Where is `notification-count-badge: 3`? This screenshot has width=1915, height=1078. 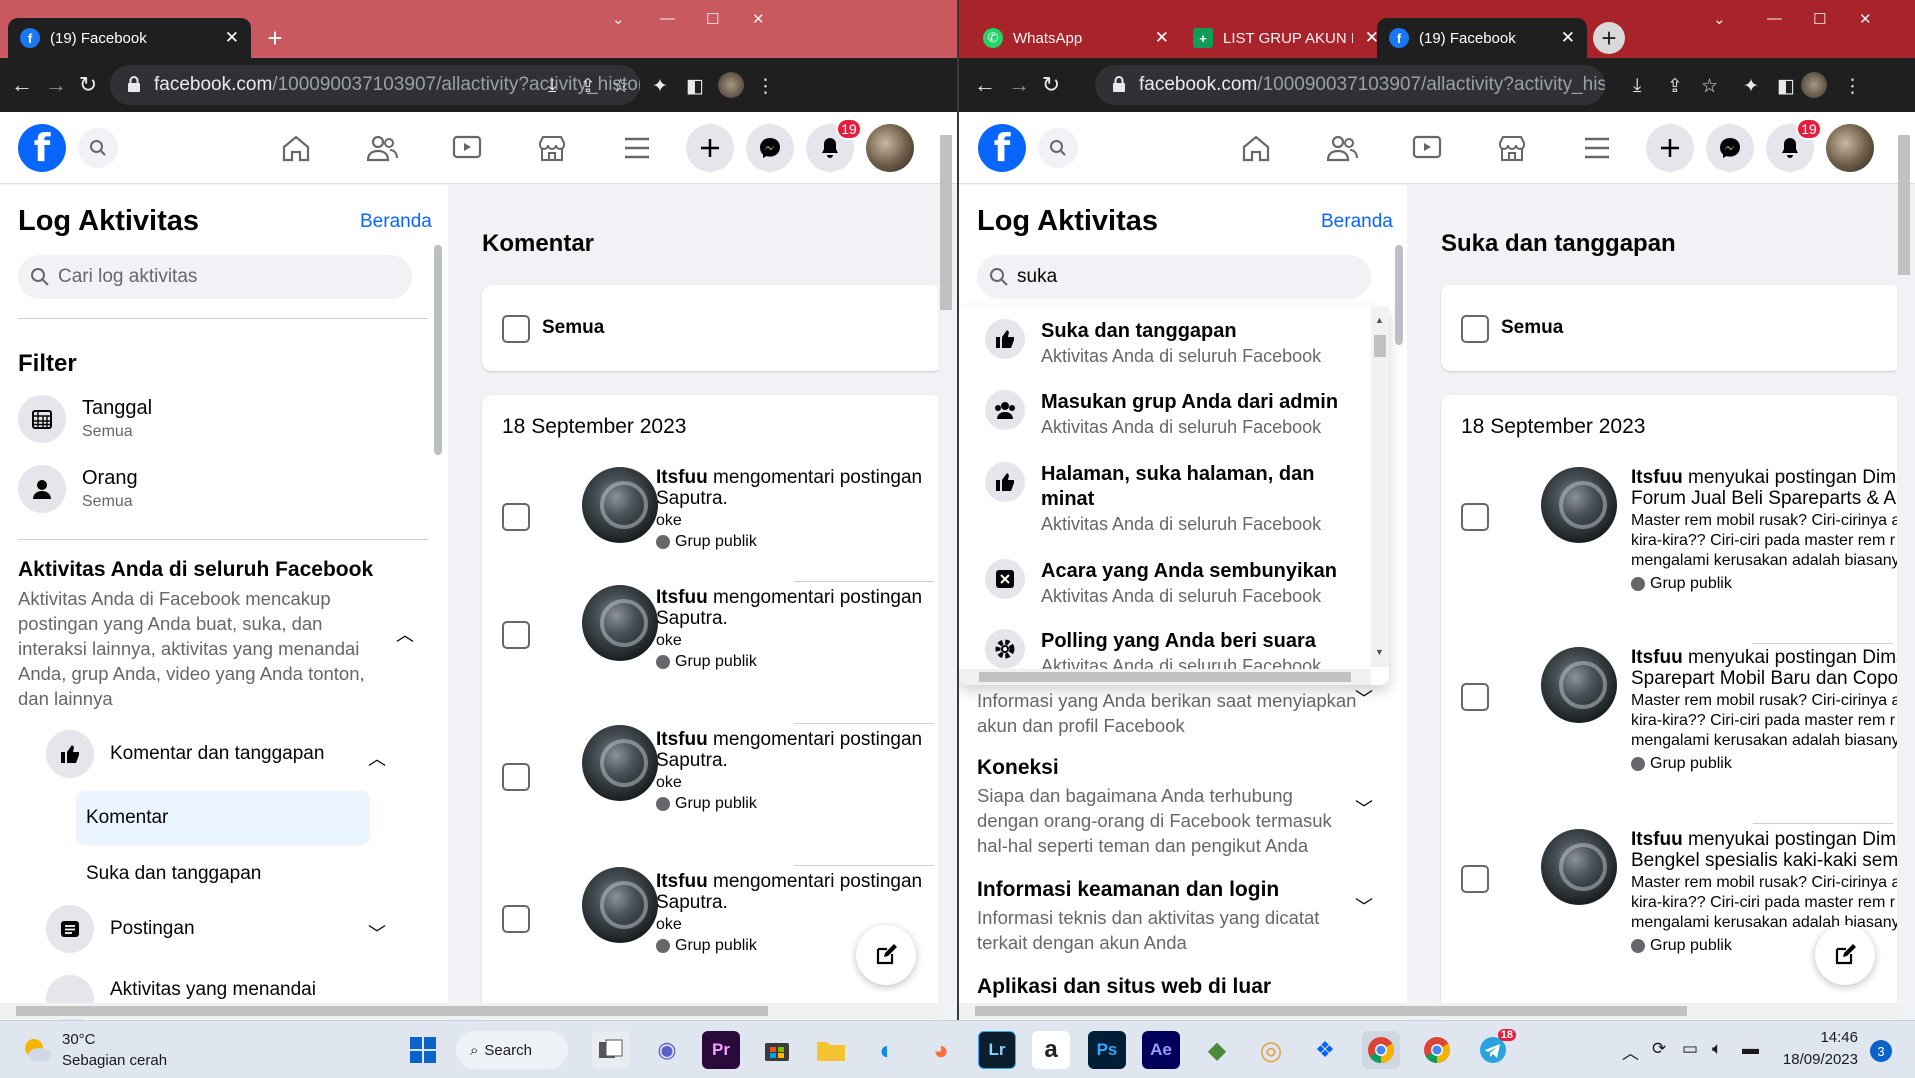
notification-count-badge: 3 is located at coordinates (1881, 1051).